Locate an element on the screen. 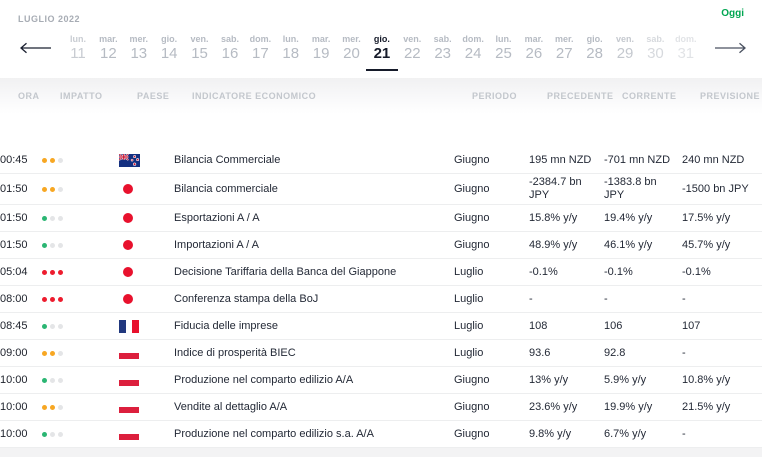 This screenshot has height=465, width=762. current-value: - is located at coordinates (606, 298).